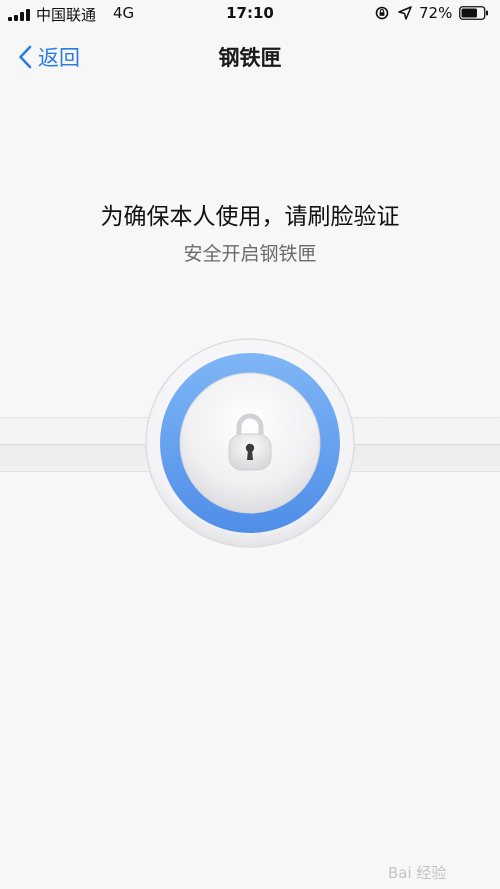 The image size is (500, 889). I want to click on status-bar: 中国联通 4G 17:10 72%, so click(250, 15).